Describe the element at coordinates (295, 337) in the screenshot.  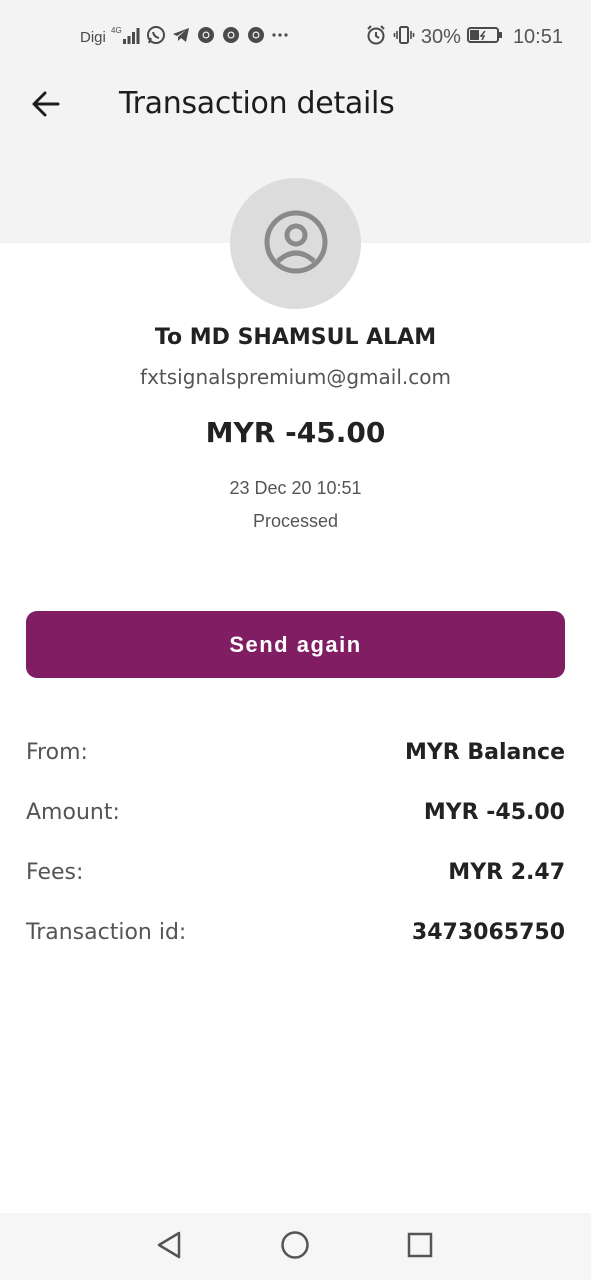
I see `recipient-name: To MD SHAMSUL ALAM` at that location.